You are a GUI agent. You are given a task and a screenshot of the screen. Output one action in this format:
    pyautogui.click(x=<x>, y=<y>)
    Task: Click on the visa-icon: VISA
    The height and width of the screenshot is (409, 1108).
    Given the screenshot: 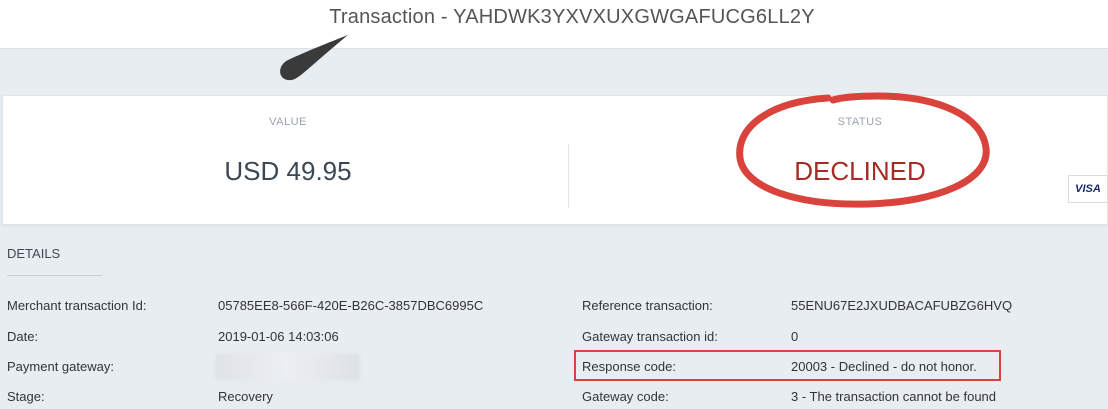 What is the action you would take?
    pyautogui.click(x=1088, y=189)
    